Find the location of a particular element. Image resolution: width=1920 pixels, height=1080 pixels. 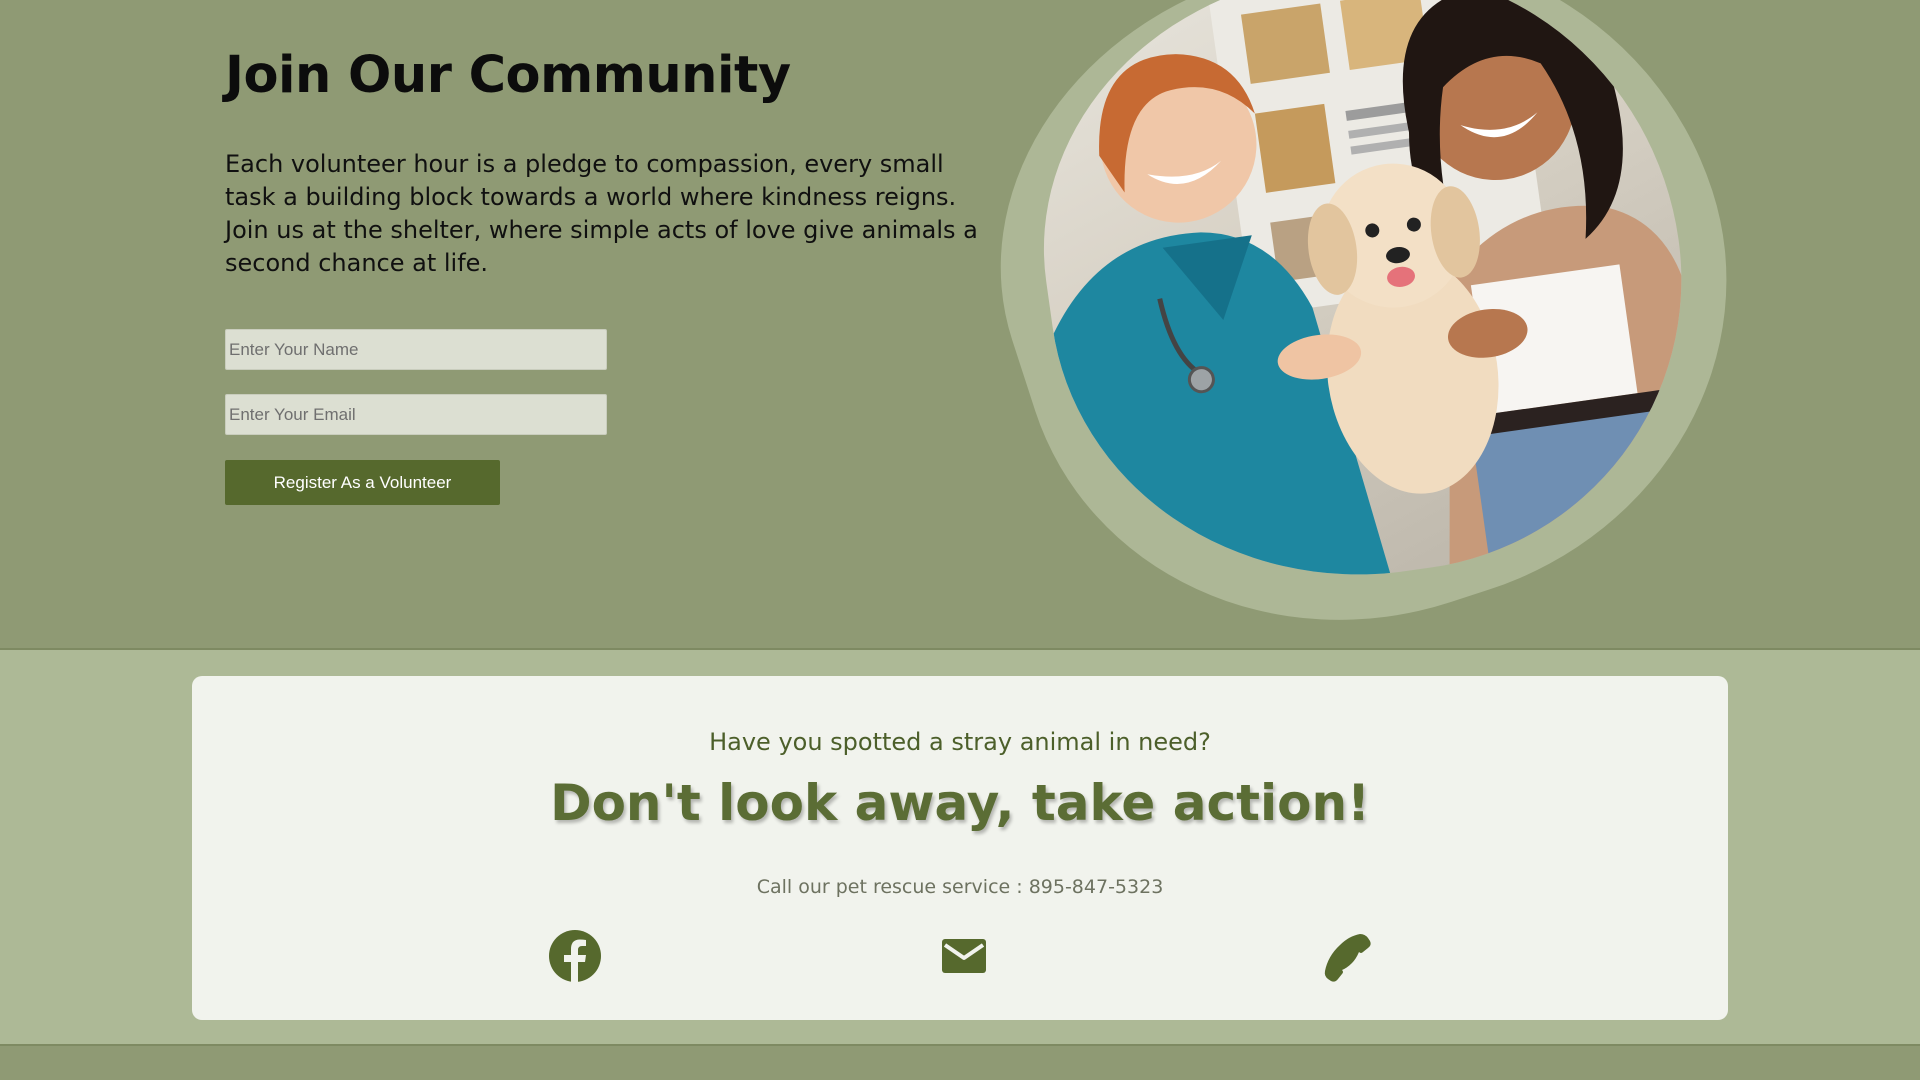

footer-strip is located at coordinates (960, 1062).